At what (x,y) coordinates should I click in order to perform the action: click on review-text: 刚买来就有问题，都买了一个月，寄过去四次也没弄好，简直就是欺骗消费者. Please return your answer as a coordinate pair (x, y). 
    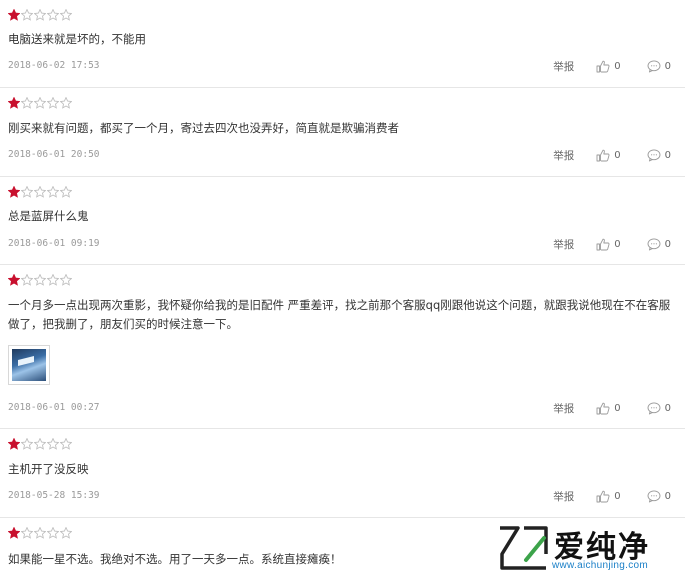
    Looking at the image, I should click on (203, 128).